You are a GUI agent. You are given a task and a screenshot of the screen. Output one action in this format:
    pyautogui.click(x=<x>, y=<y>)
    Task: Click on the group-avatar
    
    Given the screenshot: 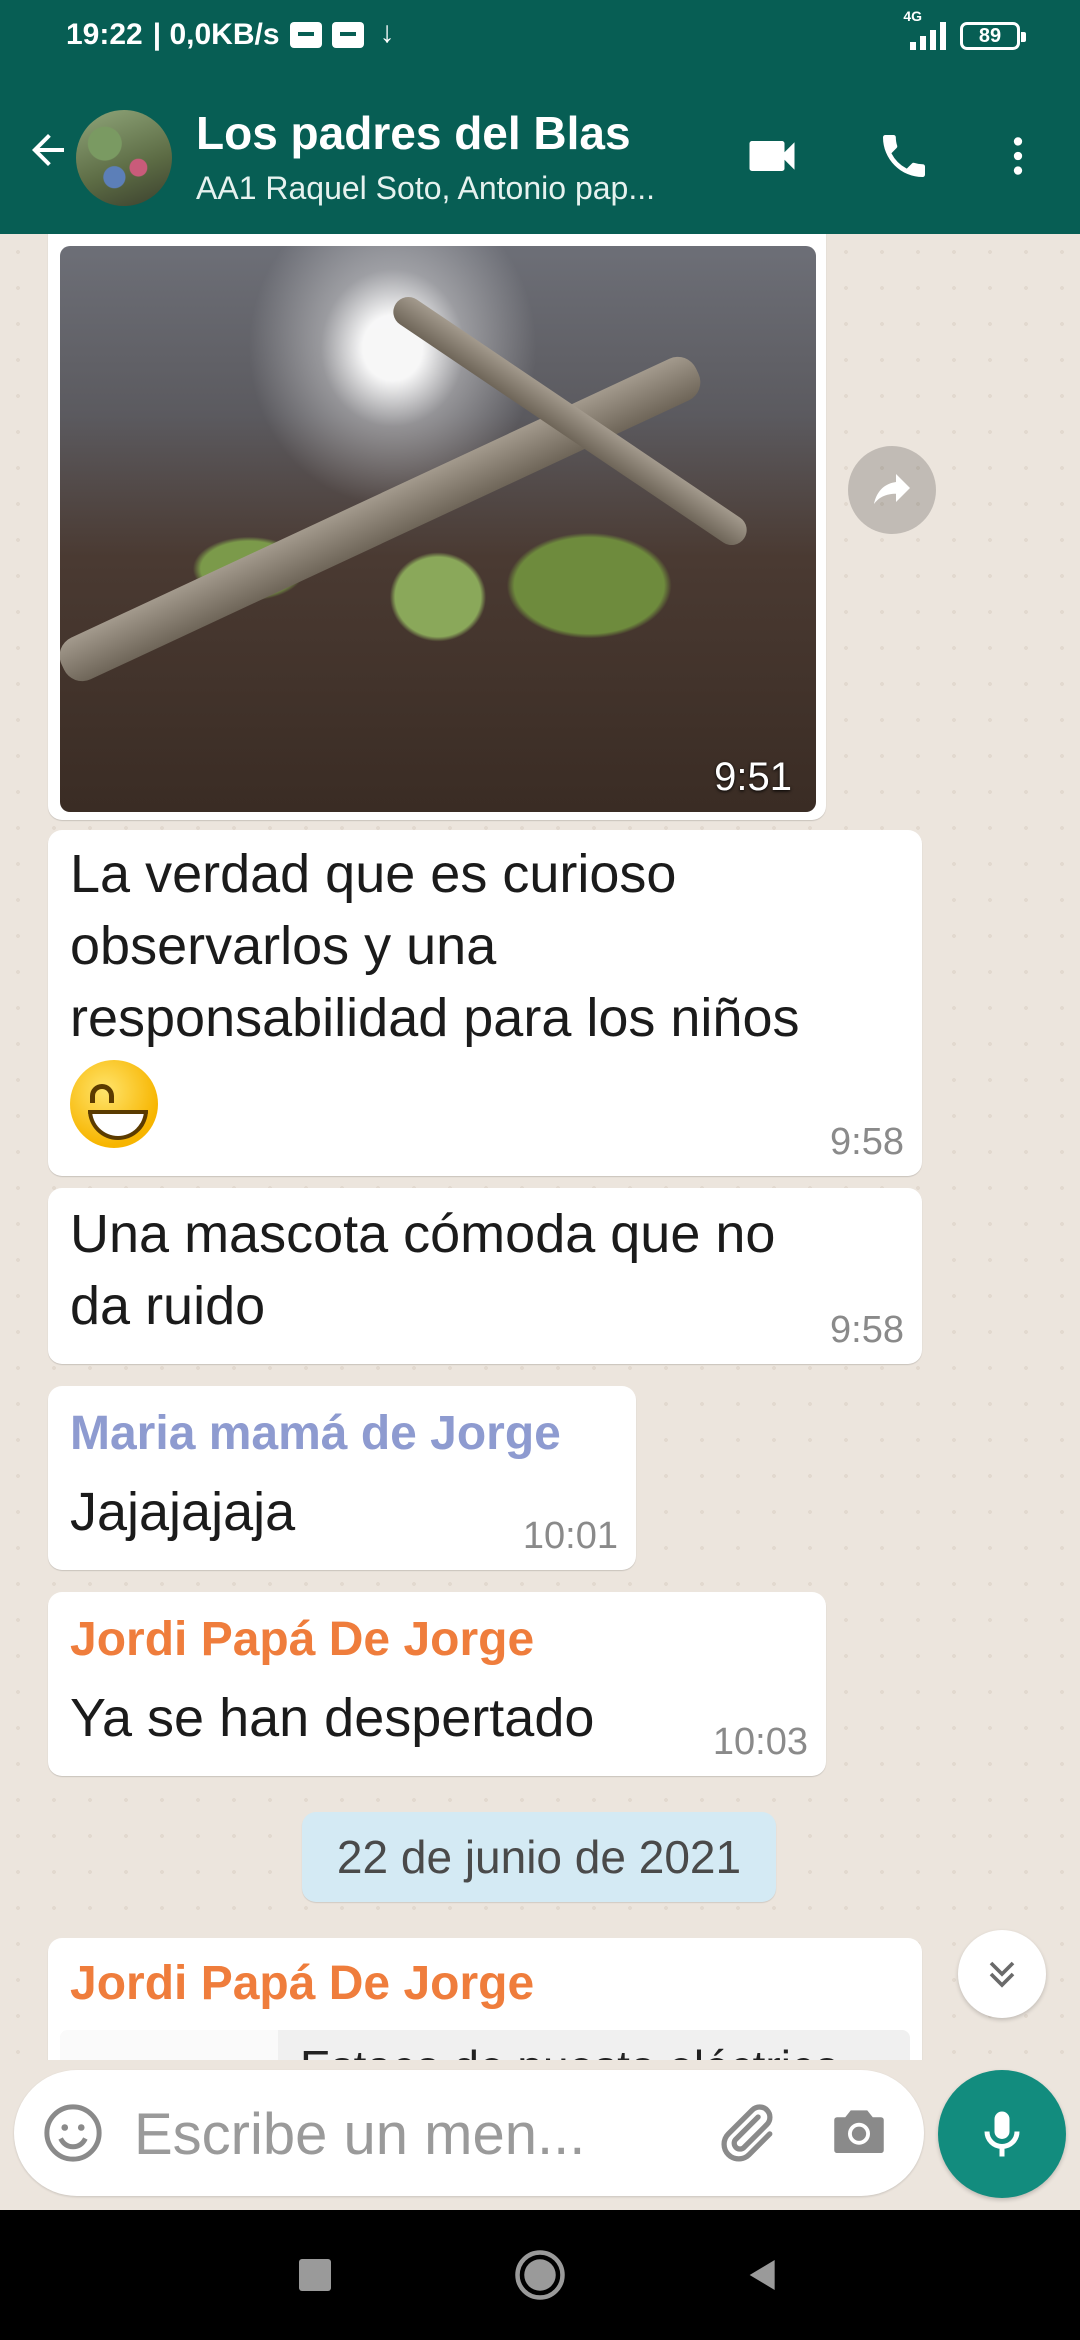 What is the action you would take?
    pyautogui.click(x=124, y=158)
    